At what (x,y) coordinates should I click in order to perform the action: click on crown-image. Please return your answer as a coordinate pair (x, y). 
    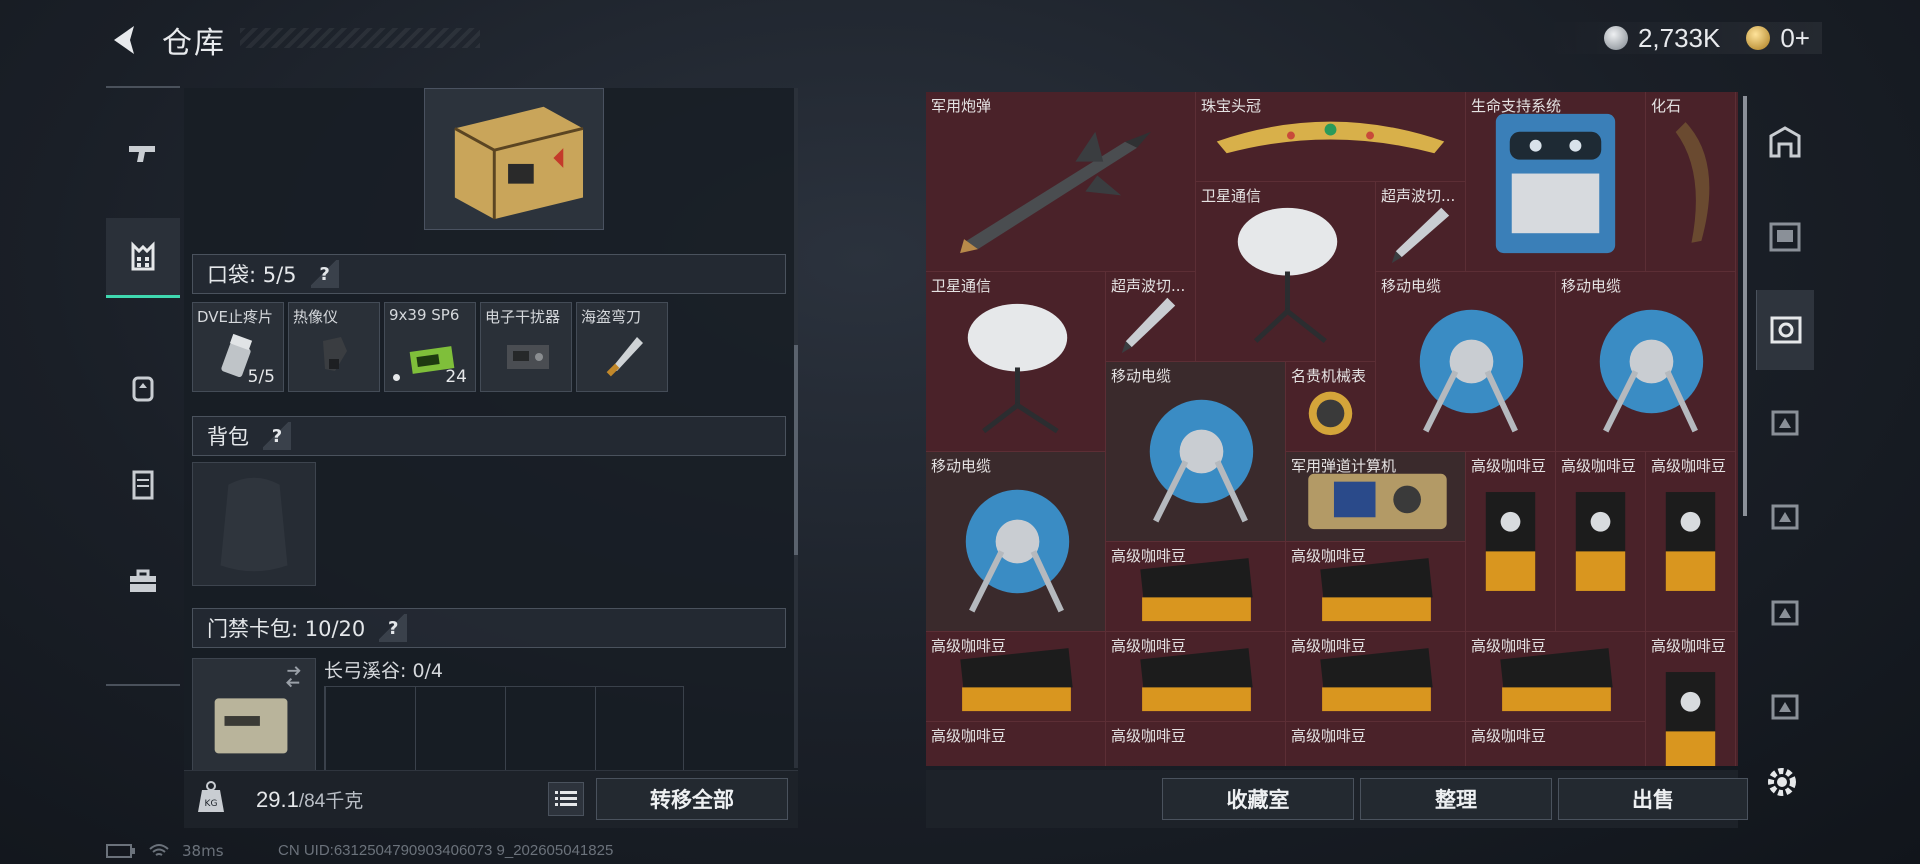
    Looking at the image, I should click on (1330, 137).